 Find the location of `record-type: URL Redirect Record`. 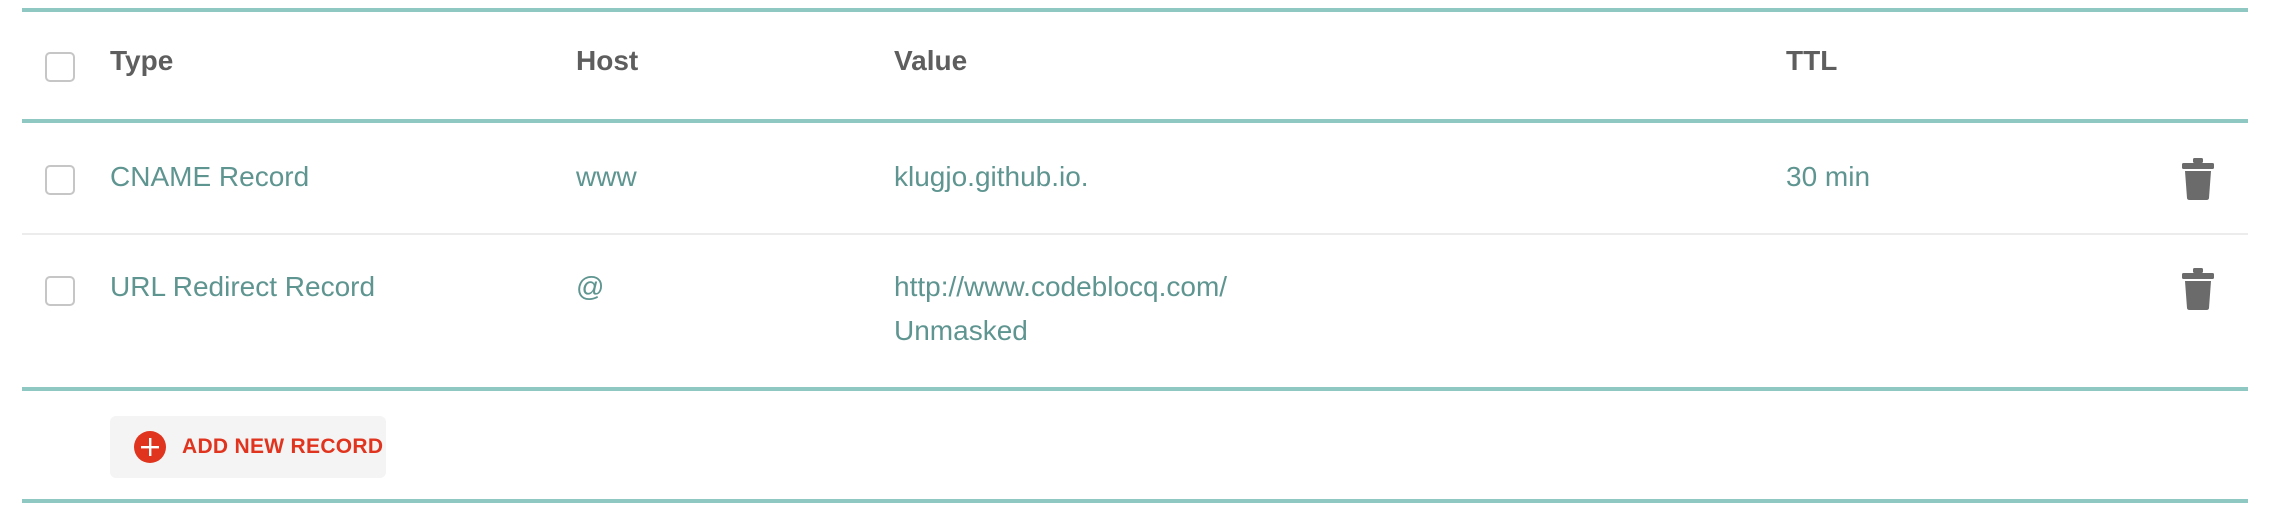

record-type: URL Redirect Record is located at coordinates (242, 287).